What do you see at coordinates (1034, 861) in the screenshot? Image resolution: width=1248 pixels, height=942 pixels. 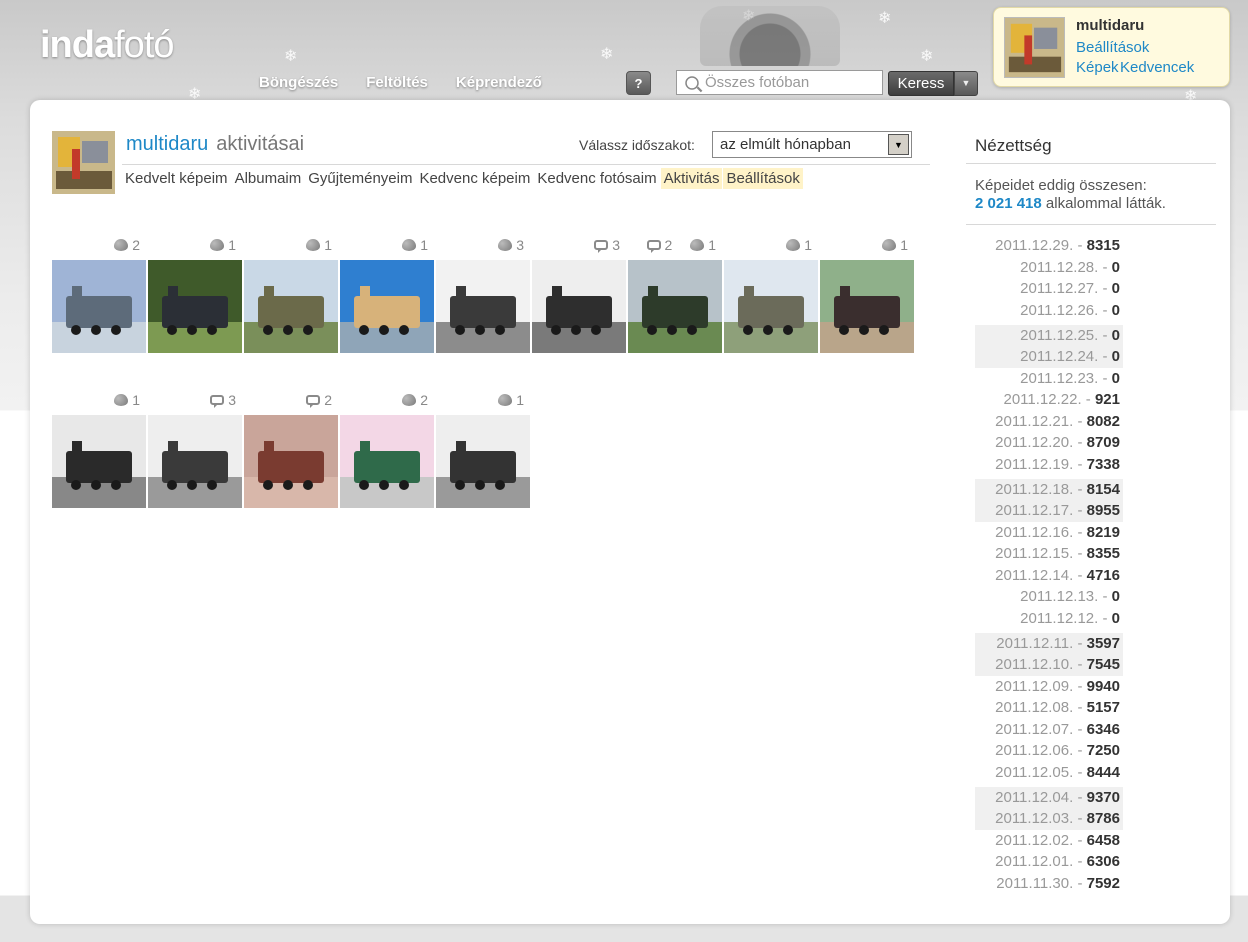 I see `view-date: 2011.12.01.` at bounding box center [1034, 861].